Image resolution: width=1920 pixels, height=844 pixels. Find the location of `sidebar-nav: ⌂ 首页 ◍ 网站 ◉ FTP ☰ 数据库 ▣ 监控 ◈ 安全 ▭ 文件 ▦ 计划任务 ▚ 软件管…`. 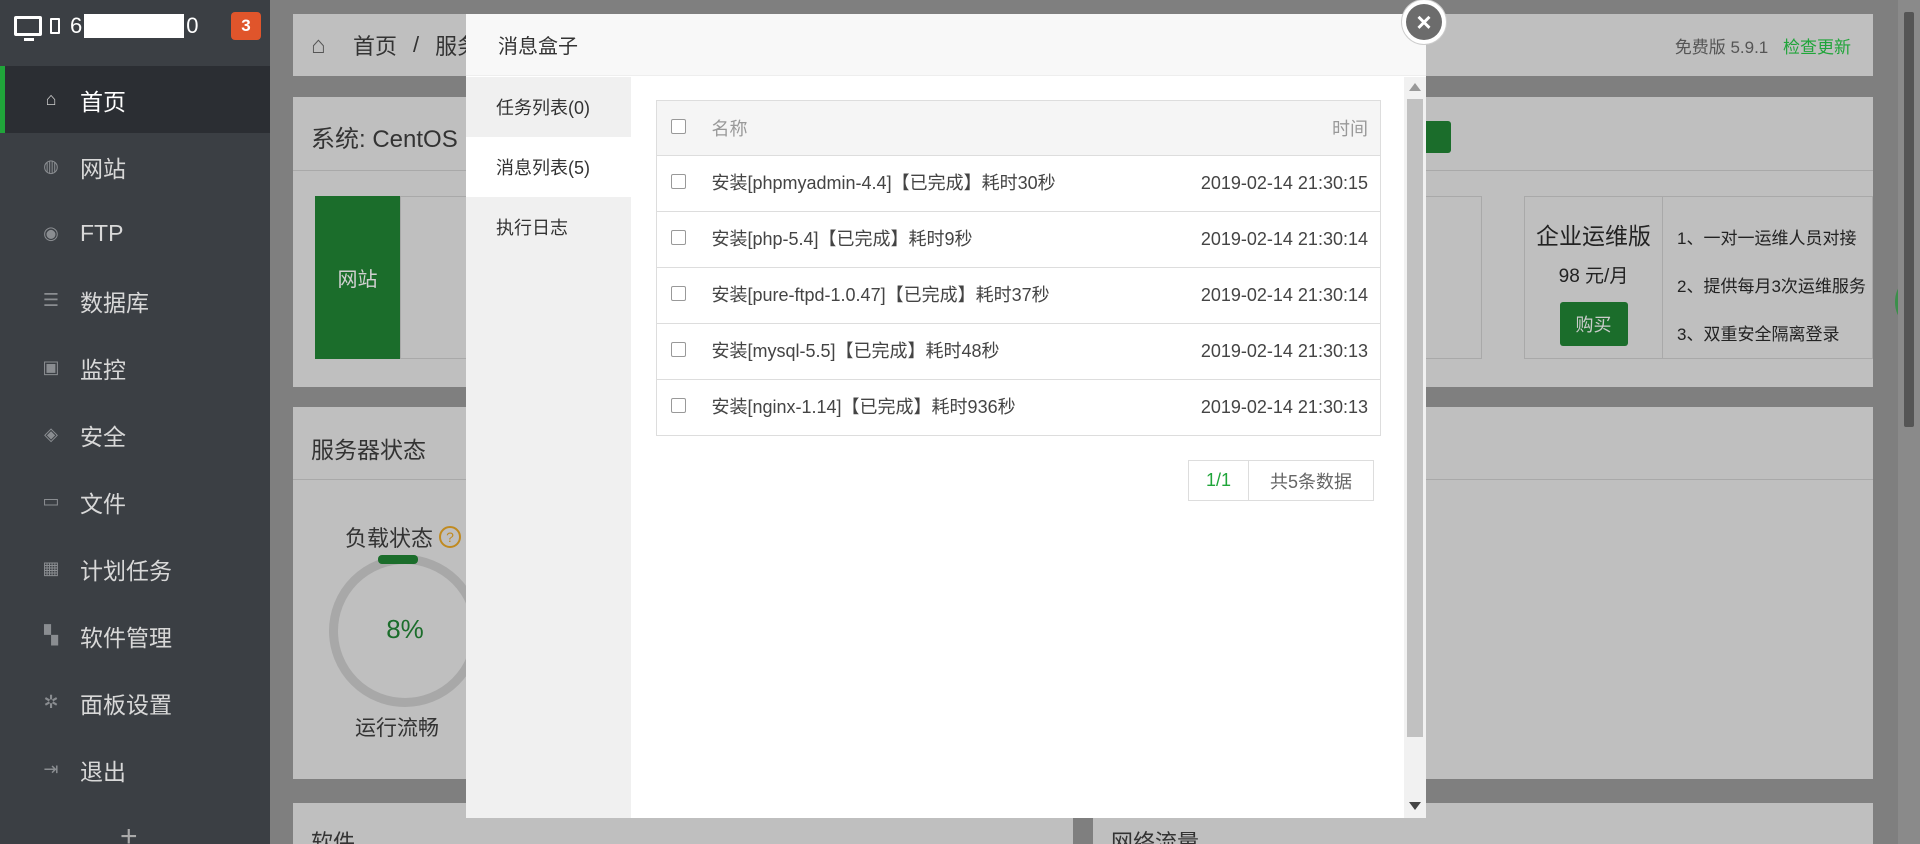

sidebar-nav: ⌂ 首页 ◍ 网站 ◉ FTP ☰ 数据库 ▣ 监控 ◈ 安全 ▭ 文件 ▦ 计划任务 ▚ 软件管… is located at coordinates (135, 434).